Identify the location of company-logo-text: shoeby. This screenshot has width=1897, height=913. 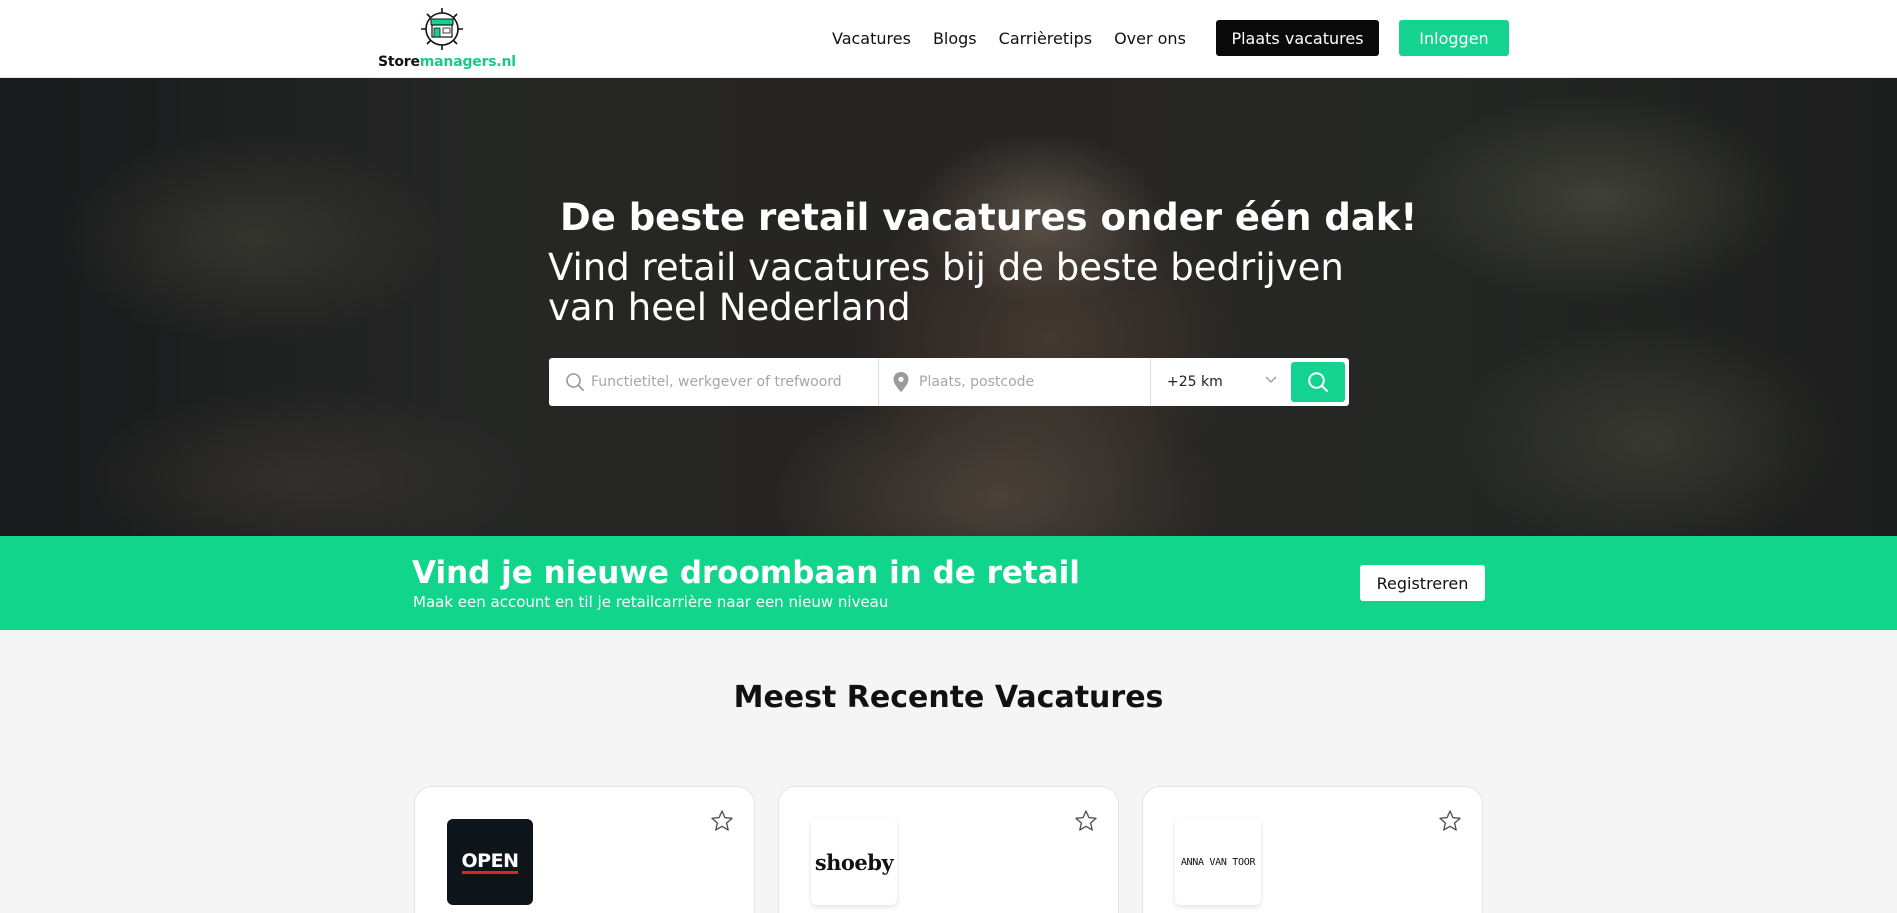
(854, 862).